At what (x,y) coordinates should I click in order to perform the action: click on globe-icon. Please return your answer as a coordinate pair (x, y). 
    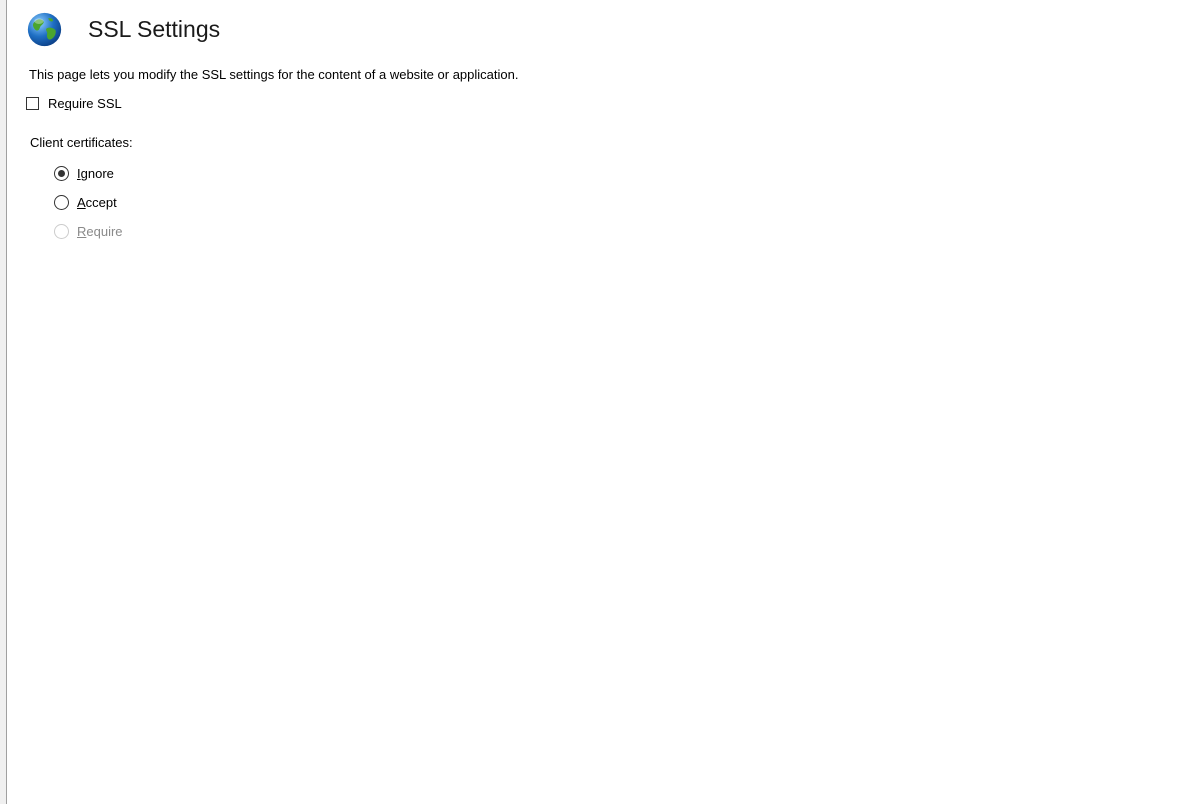
    Looking at the image, I should click on (44, 29).